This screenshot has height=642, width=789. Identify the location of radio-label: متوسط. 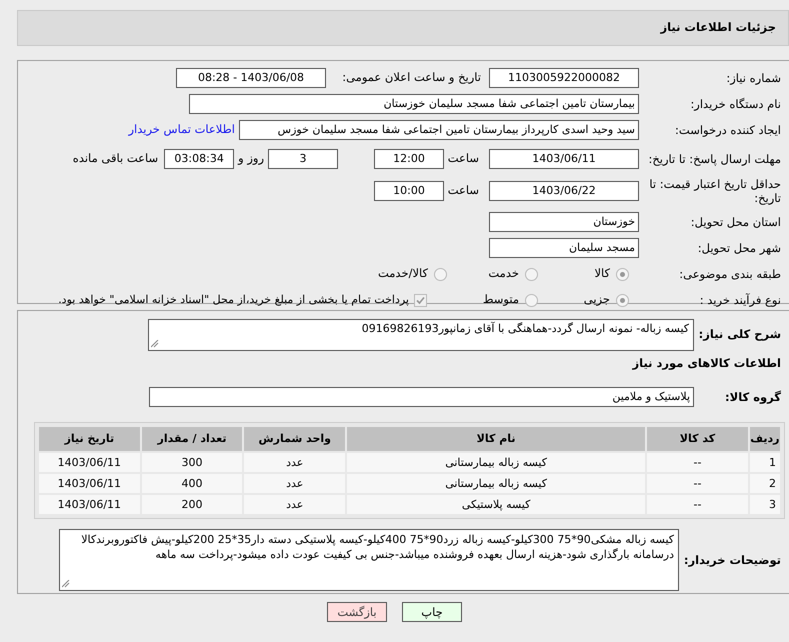
(500, 299).